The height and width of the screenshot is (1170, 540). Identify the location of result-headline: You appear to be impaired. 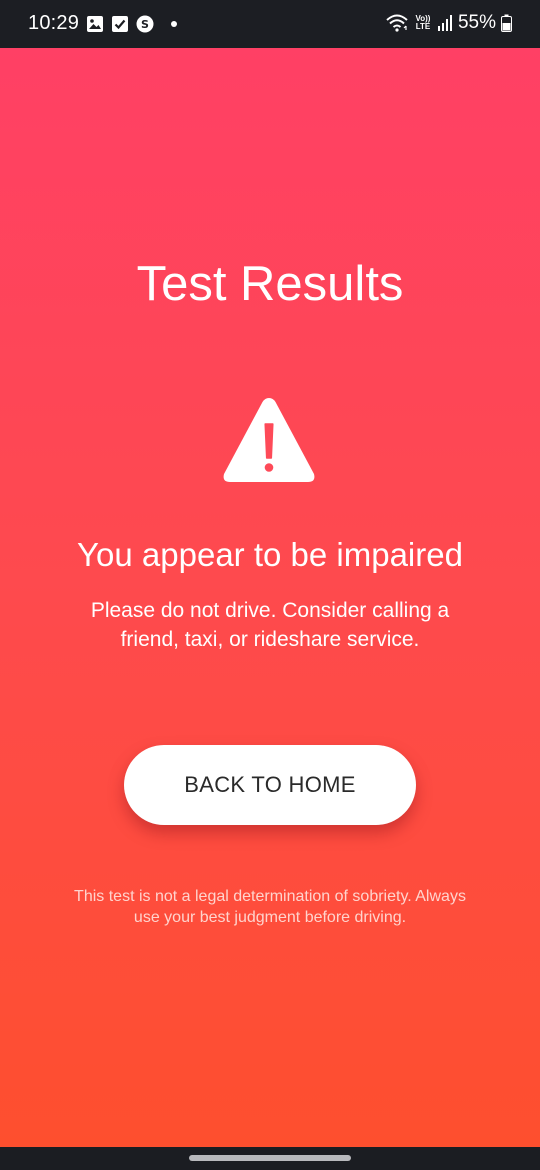
(270, 554).